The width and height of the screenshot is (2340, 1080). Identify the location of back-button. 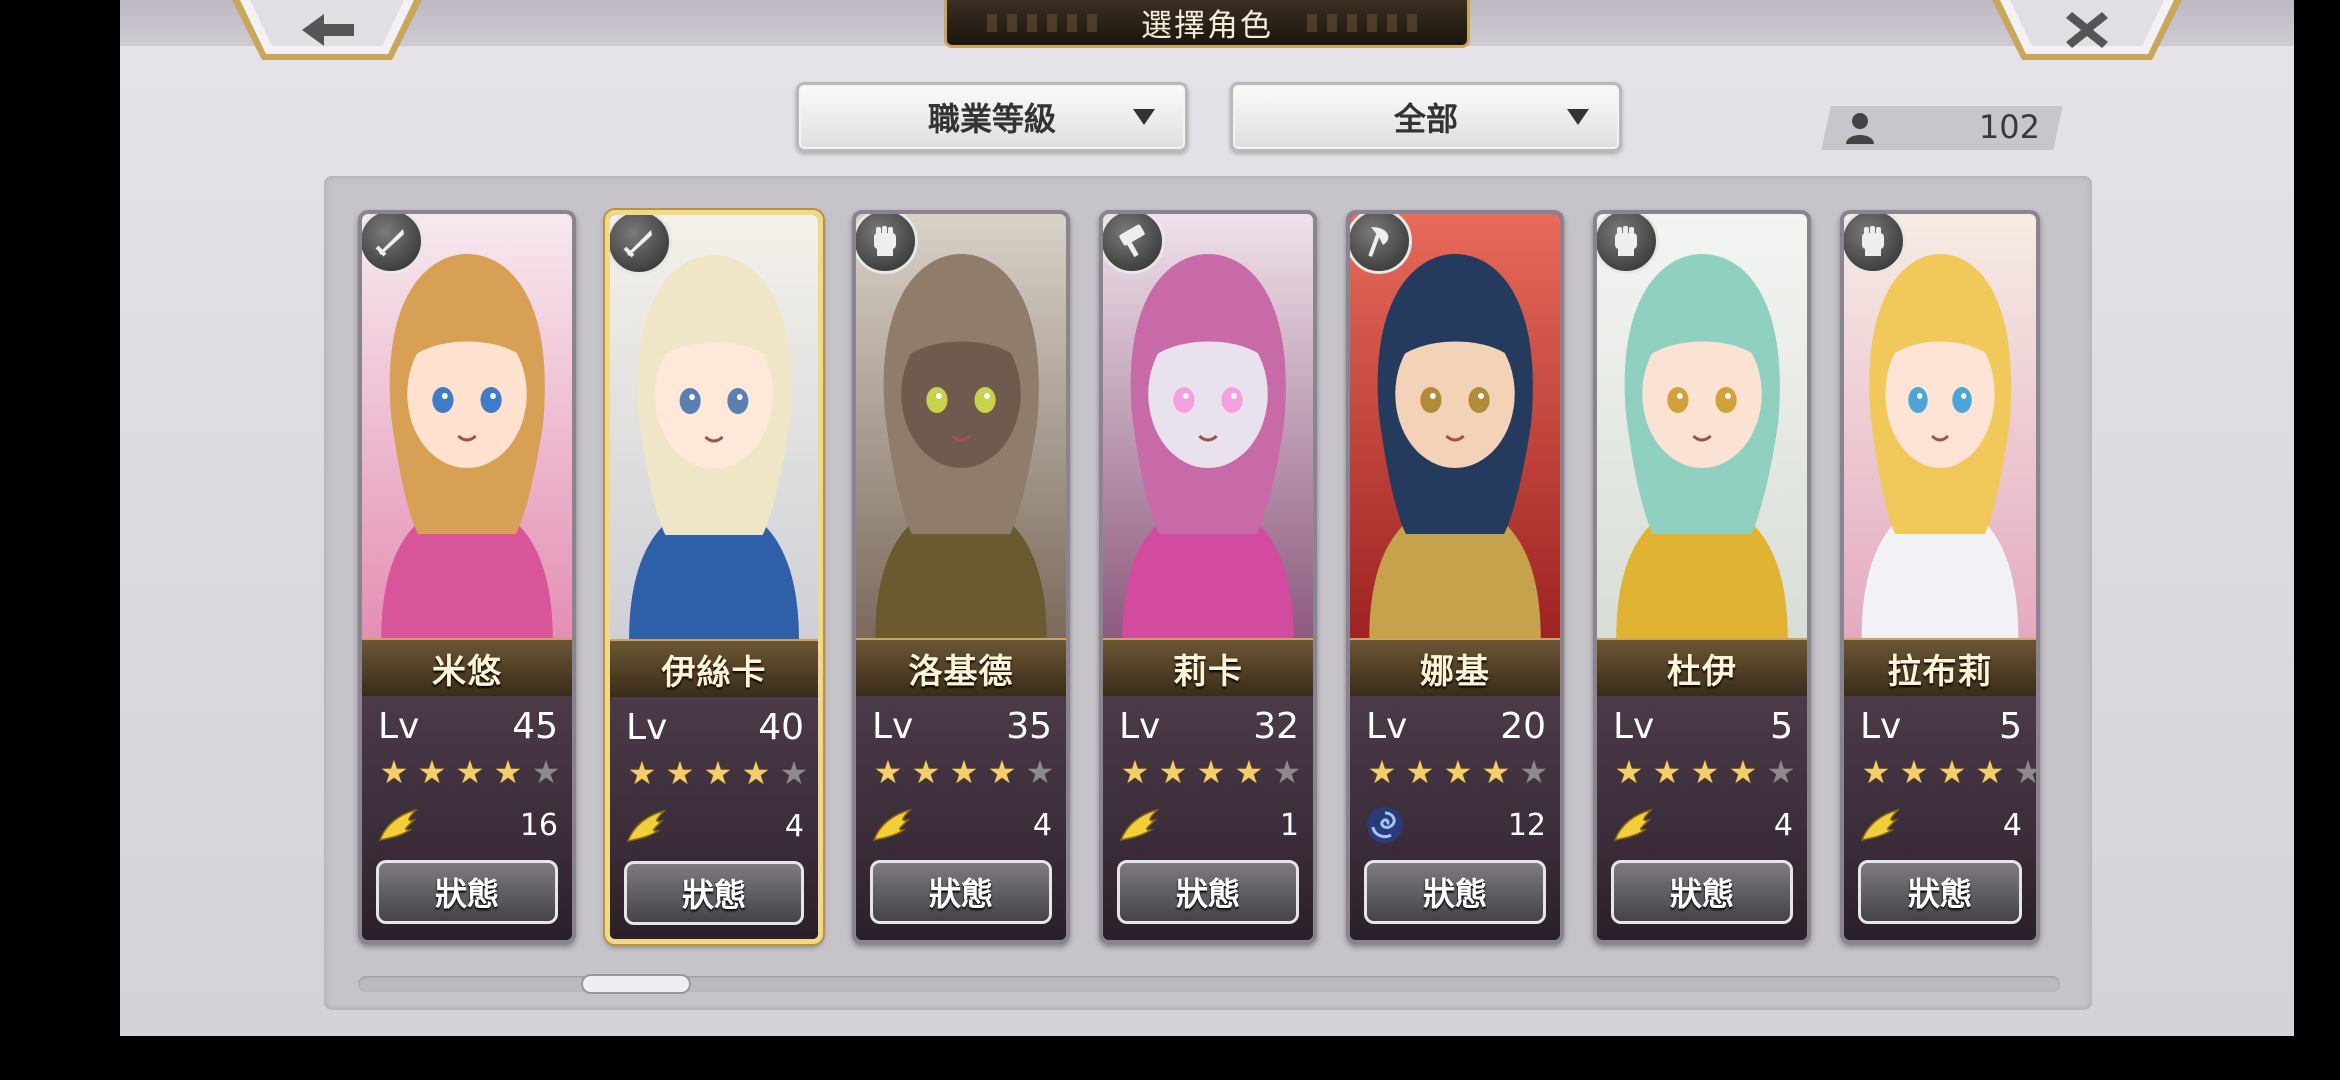
(327, 31).